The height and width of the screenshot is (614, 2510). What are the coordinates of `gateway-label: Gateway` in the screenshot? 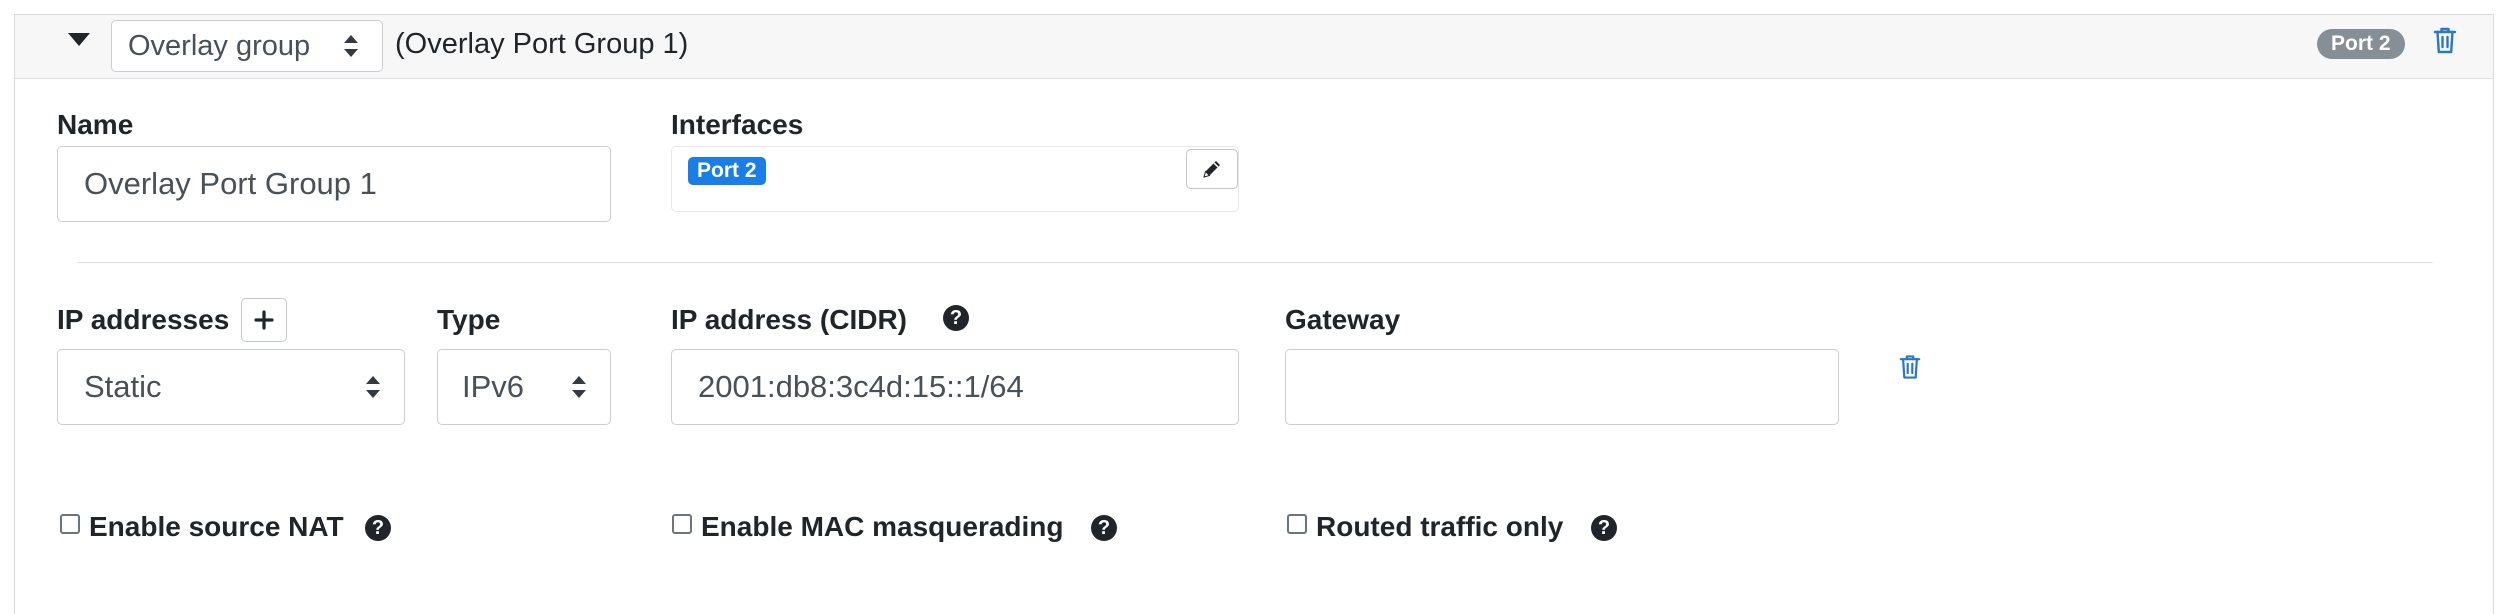 It's located at (1343, 319).